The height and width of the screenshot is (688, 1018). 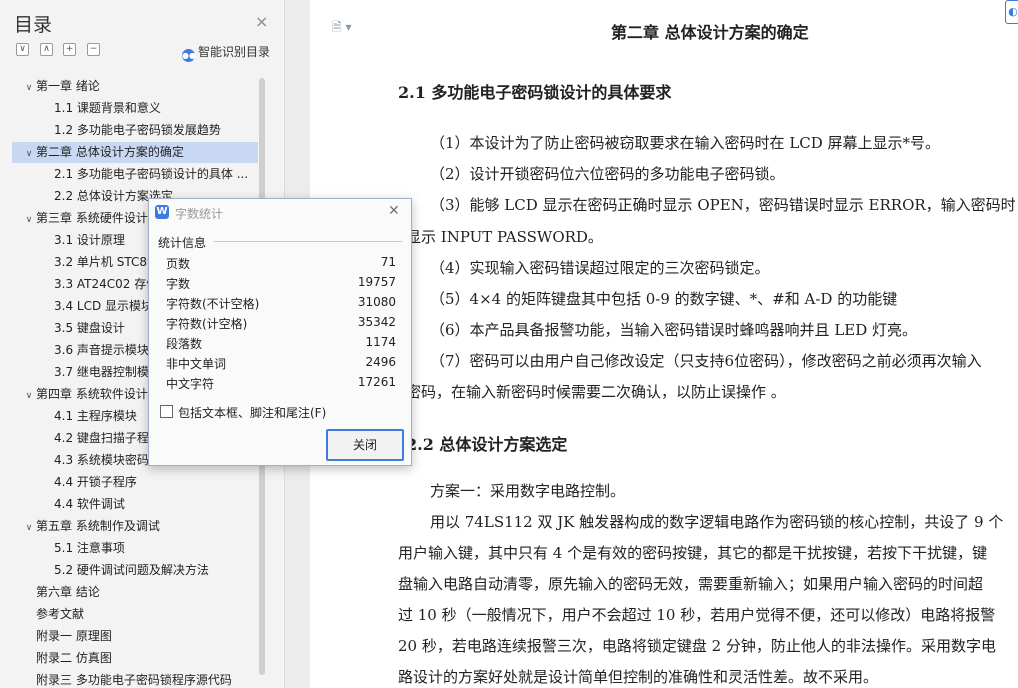 I want to click on toc-item-label: 3.1 设计原理, so click(x=89, y=240).